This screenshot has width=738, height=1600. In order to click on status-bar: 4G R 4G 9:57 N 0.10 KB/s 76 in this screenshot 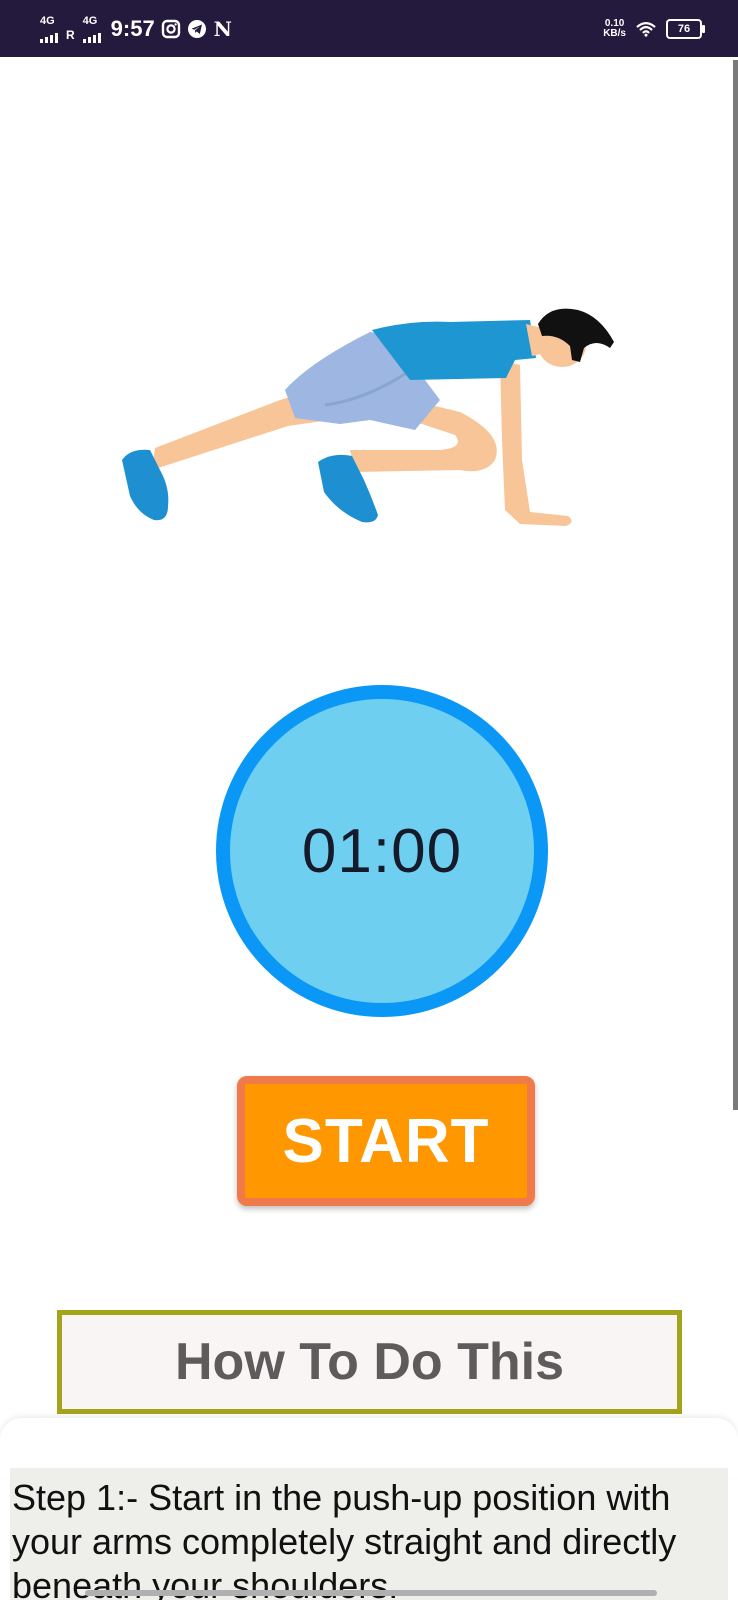, I will do `click(369, 28)`.